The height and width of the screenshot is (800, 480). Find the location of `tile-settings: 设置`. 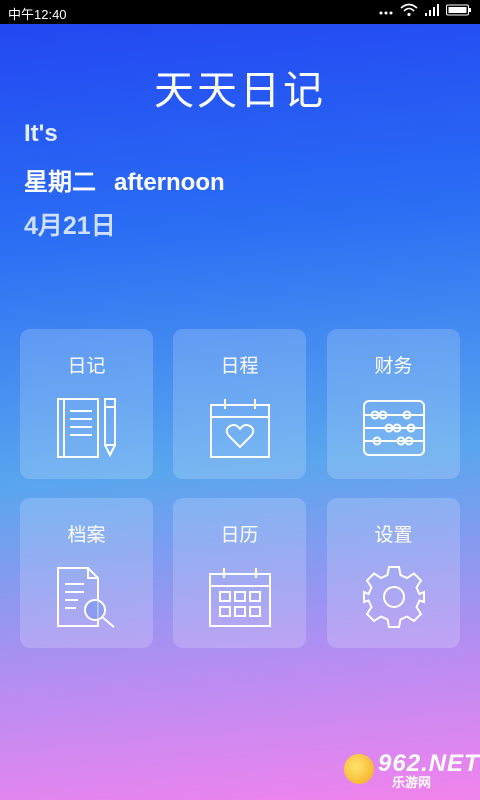

tile-settings: 设置 is located at coordinates (393, 573).